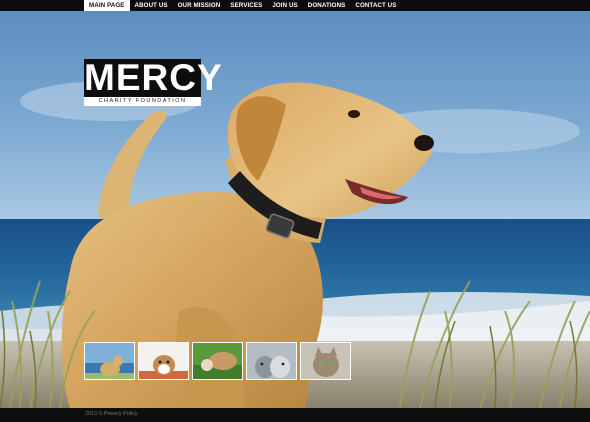 This screenshot has width=590, height=422. What do you see at coordinates (121, 414) in the screenshot?
I see `privacy-policy-link: Privacy Policy` at bounding box center [121, 414].